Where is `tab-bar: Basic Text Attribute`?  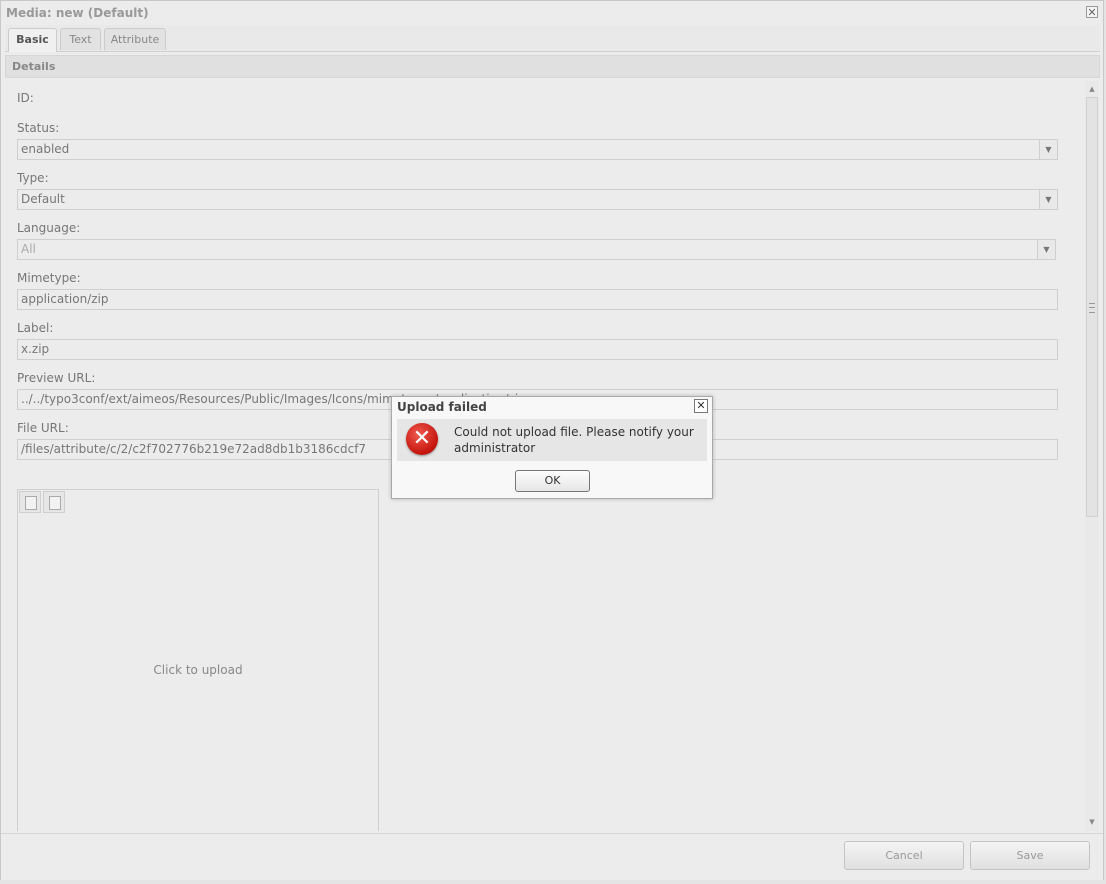
tab-bar: Basic Text Attribute is located at coordinates (552, 38).